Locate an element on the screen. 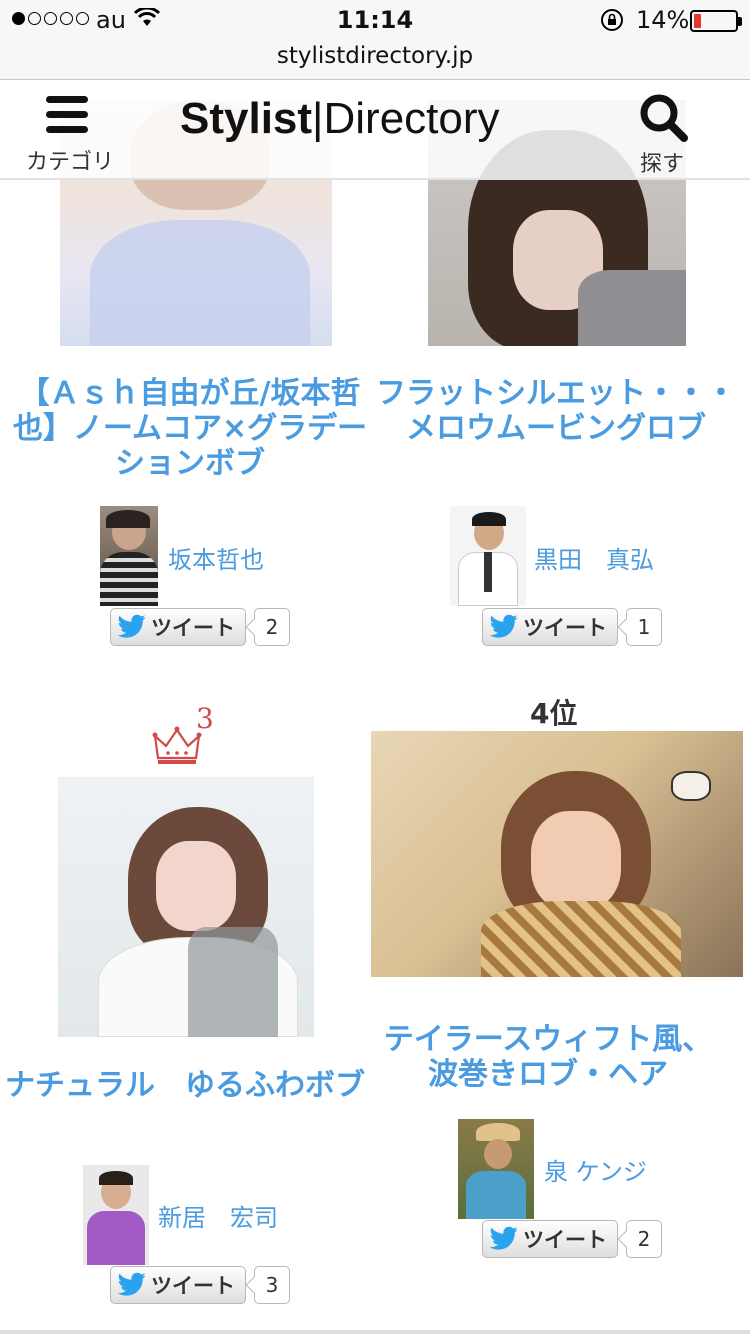  category-label: カテゴリ is located at coordinates (69, 162).